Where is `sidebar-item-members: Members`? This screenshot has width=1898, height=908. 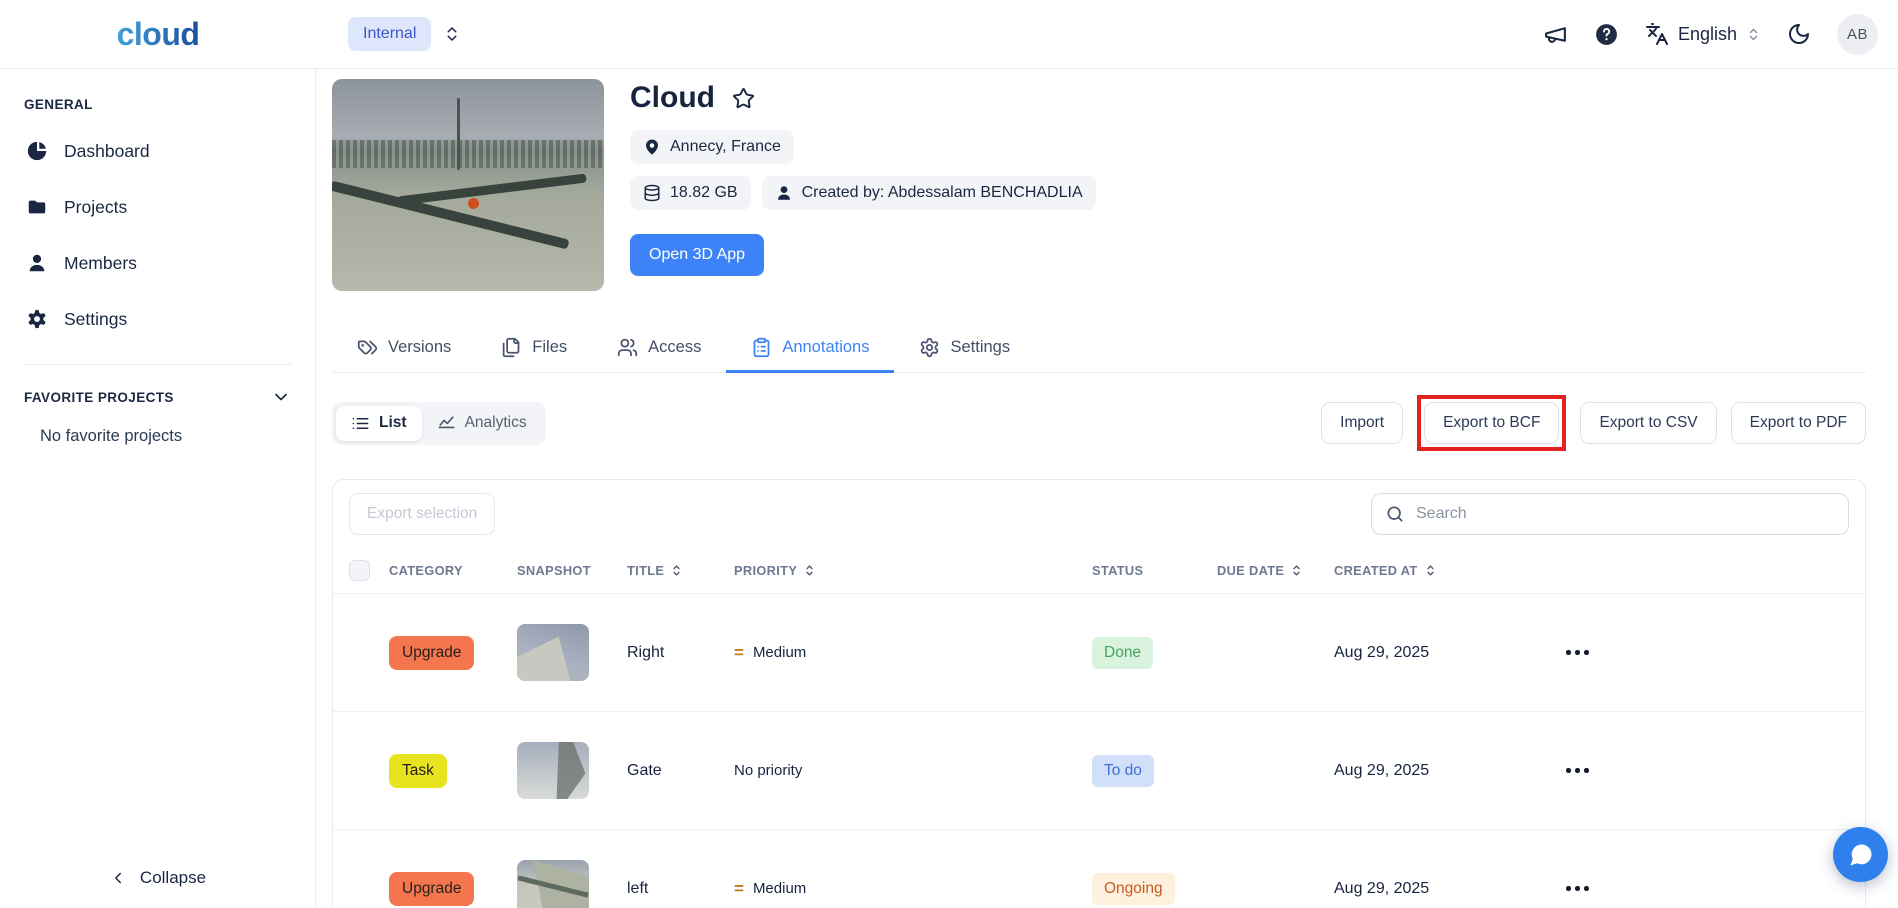 sidebar-item-members: Members is located at coordinates (157, 263).